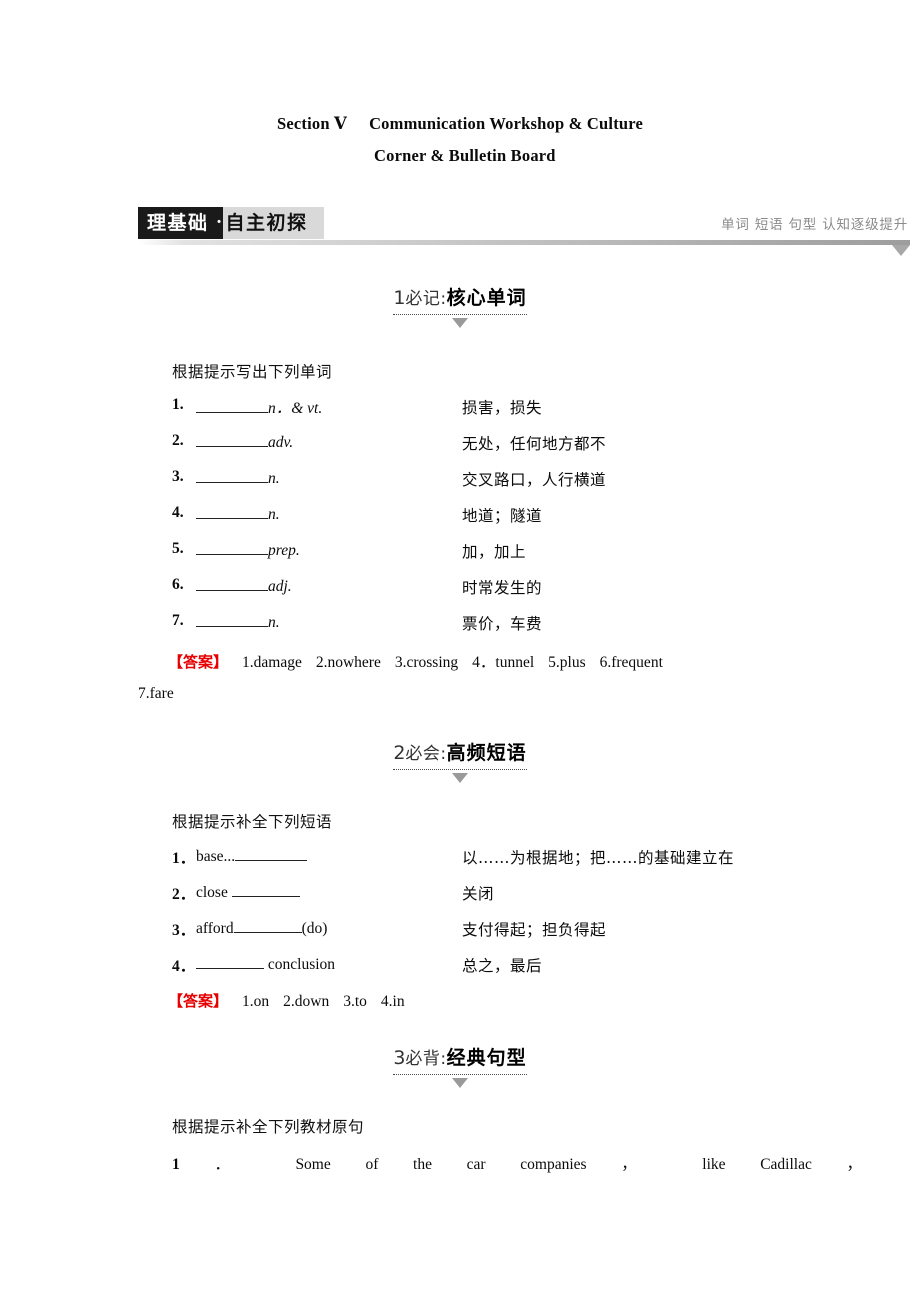 This screenshot has width=920, height=1302. Describe the element at coordinates (252, 822) in the screenshot. I see `section-2-lead: 根据提示补全下列短语` at that location.